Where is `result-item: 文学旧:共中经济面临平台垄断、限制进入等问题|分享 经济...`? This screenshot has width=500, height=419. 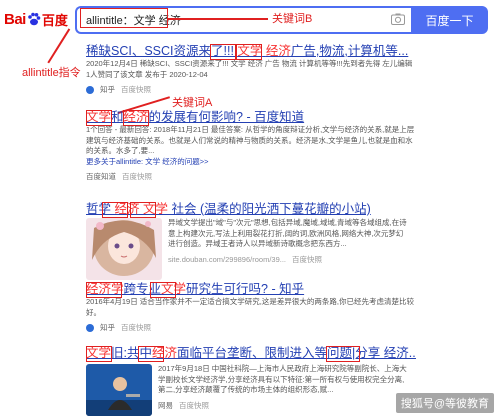
result-item: 文学旧:共中经济面临平台垄断、限制进入等问题|分享 经济... is located at coordinates (251, 353).